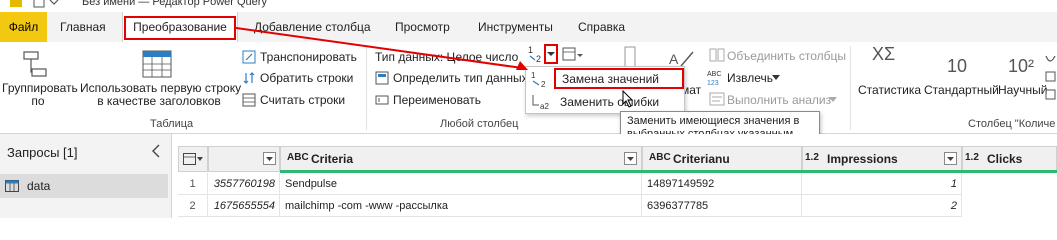  Describe the element at coordinates (1012, 124) in the screenshot. I see `number-column-group-label: Столбец "Количе` at that location.